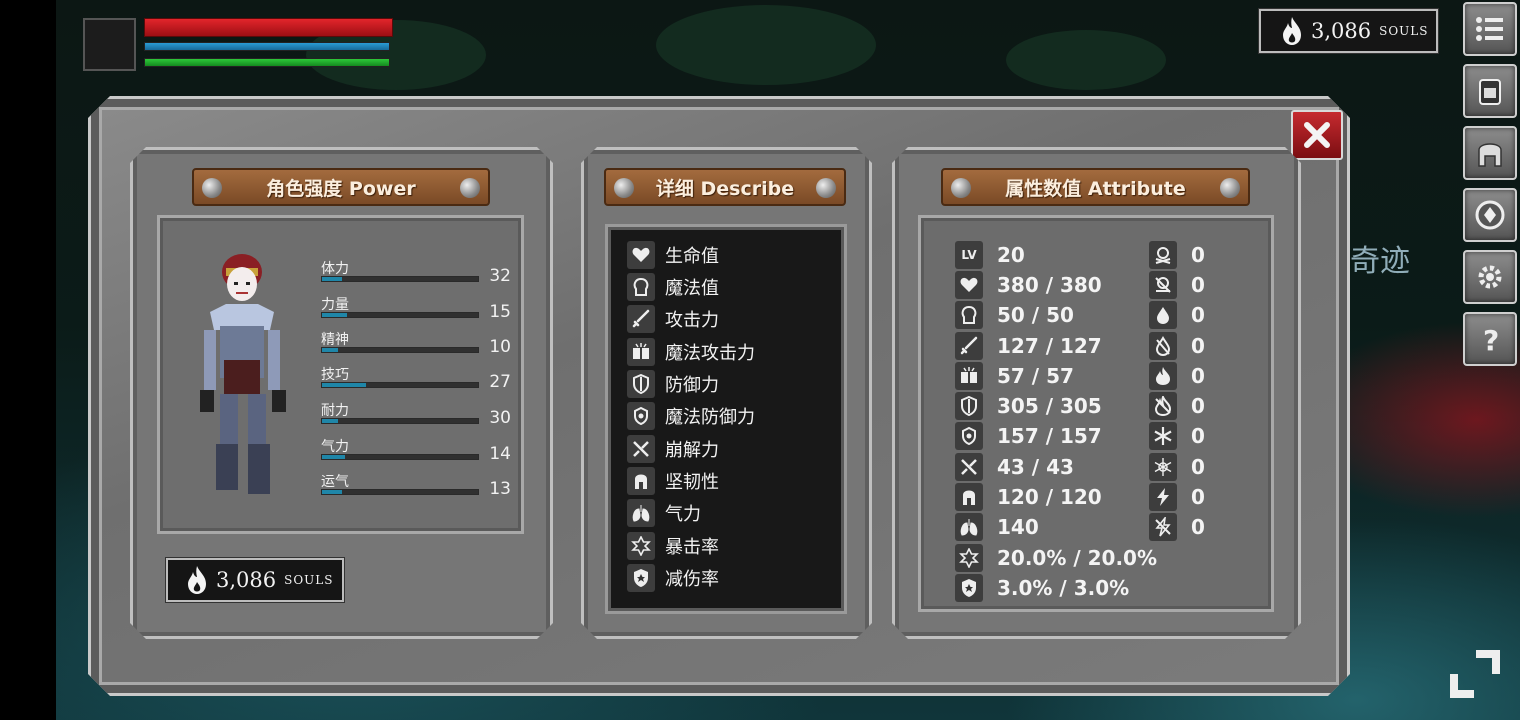 The image size is (1520, 720). I want to click on level-label: LV, so click(969, 255).